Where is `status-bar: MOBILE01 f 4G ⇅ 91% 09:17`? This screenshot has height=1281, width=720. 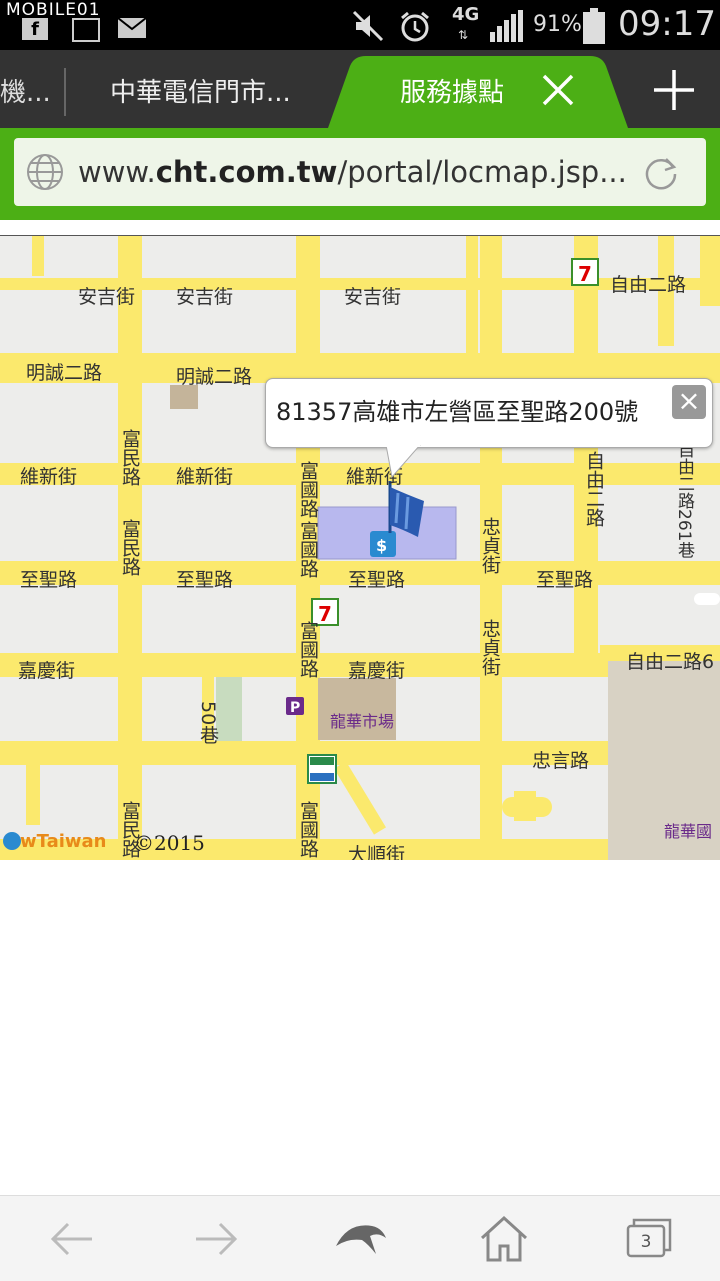 status-bar: MOBILE01 f 4G ⇅ 91% 09:17 is located at coordinates (360, 25).